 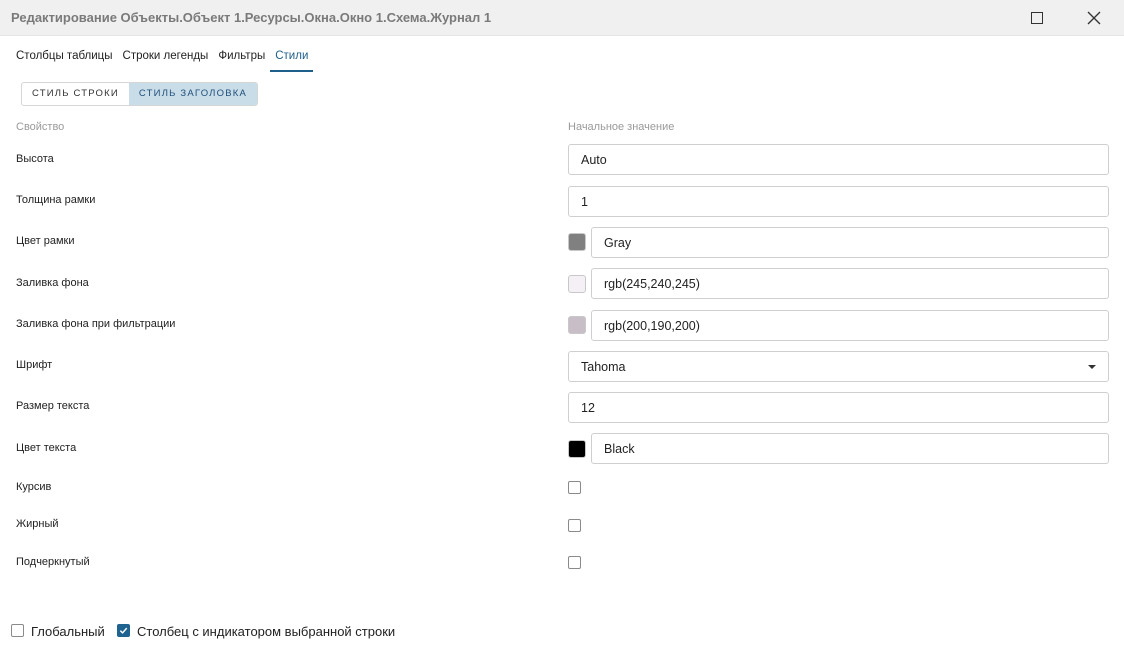 What do you see at coordinates (17, 630) in the screenshot?
I see `global-checkbox` at bounding box center [17, 630].